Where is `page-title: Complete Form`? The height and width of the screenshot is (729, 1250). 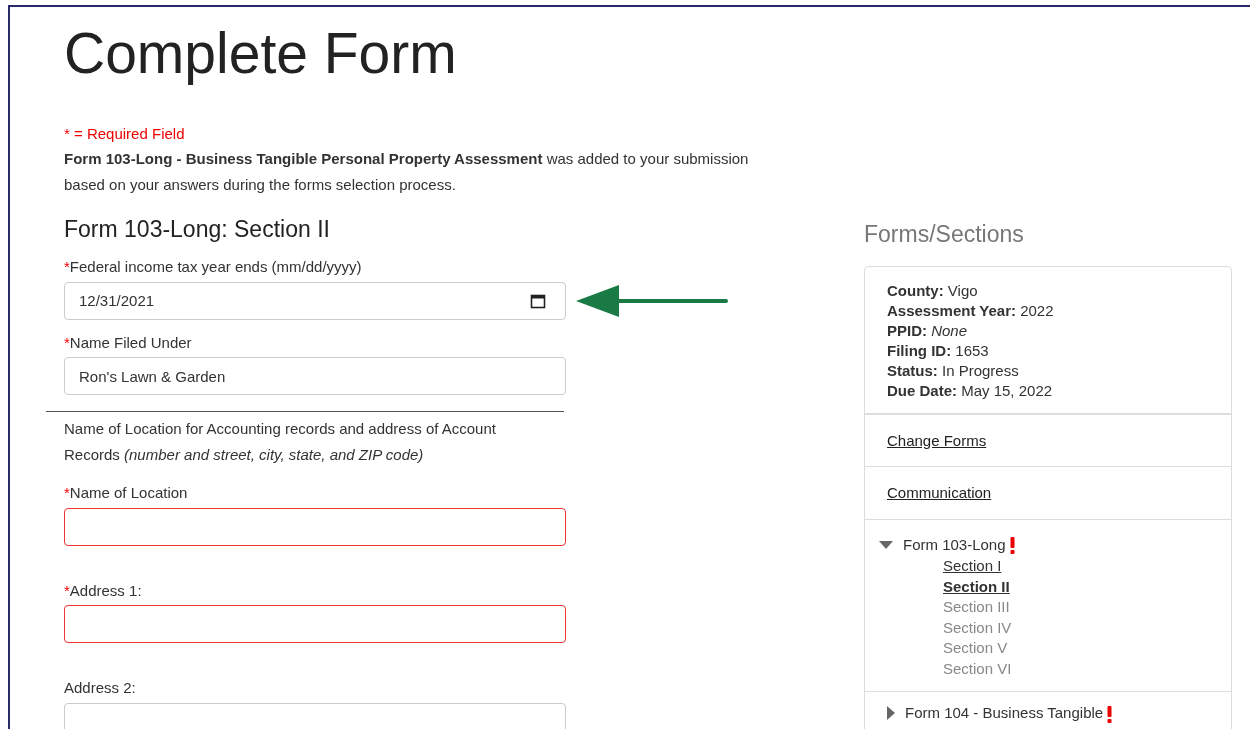
page-title: Complete Form is located at coordinates (261, 53).